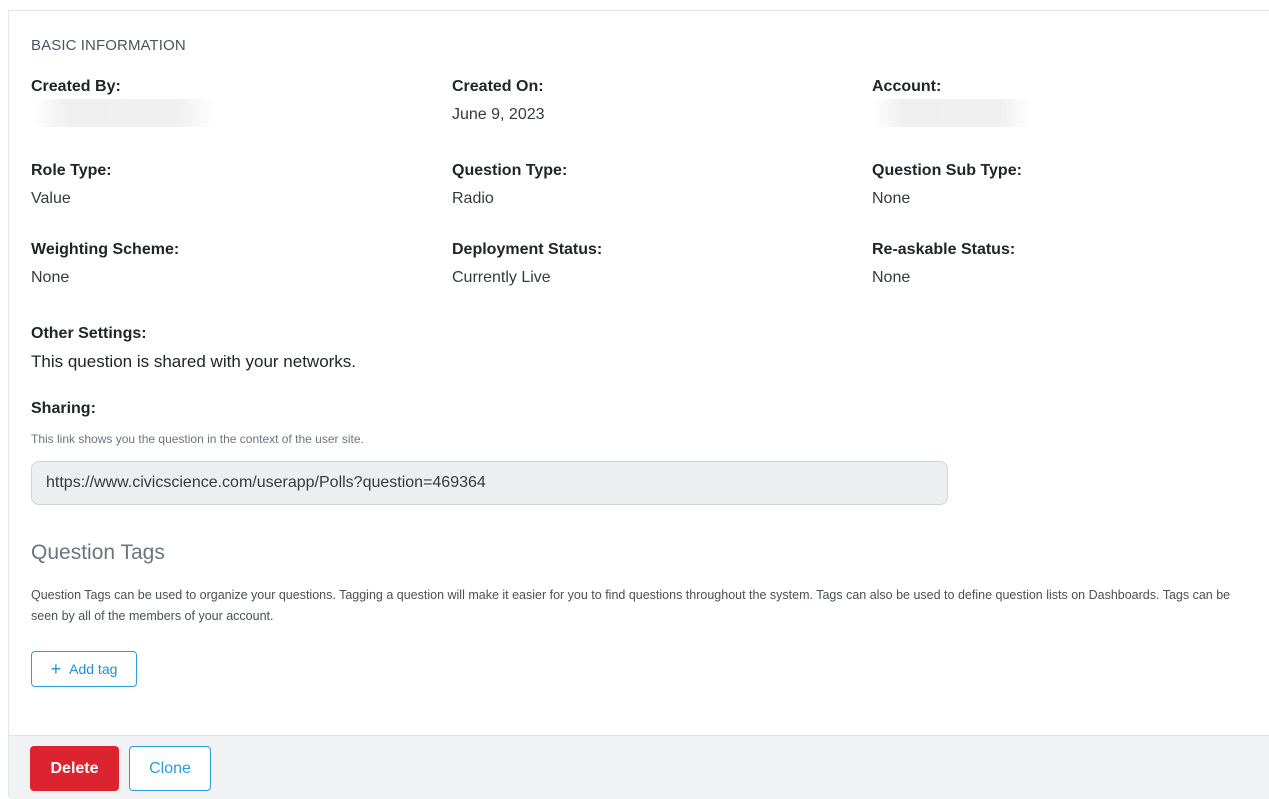 This screenshot has height=799, width=1269. Describe the element at coordinates (51, 198) in the screenshot. I see `role-type-value: Value` at that location.